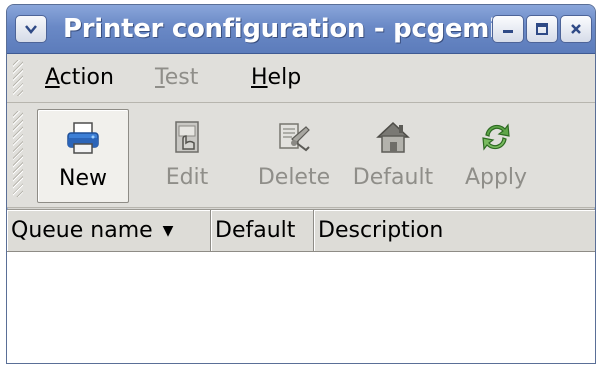 The height and width of the screenshot is (367, 601). Describe the element at coordinates (496, 177) in the screenshot. I see `apply-button-label: Apply` at that location.